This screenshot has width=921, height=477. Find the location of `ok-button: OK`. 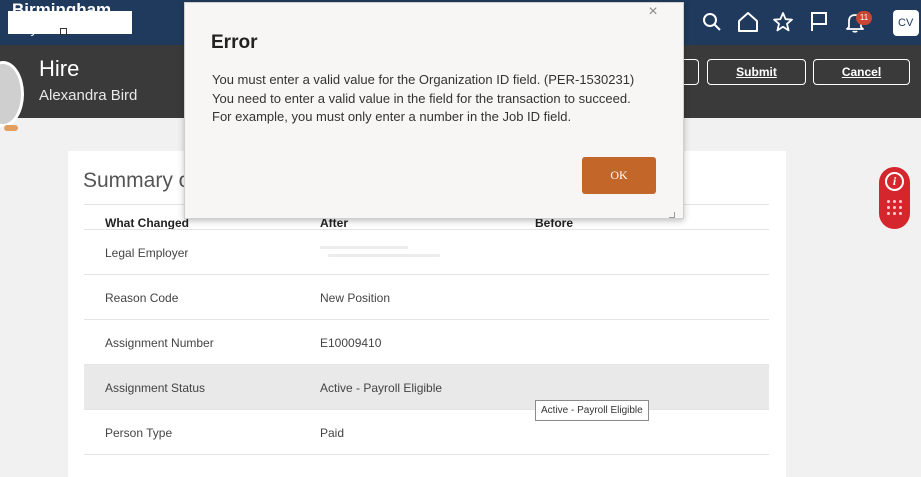

ok-button: OK is located at coordinates (619, 175).